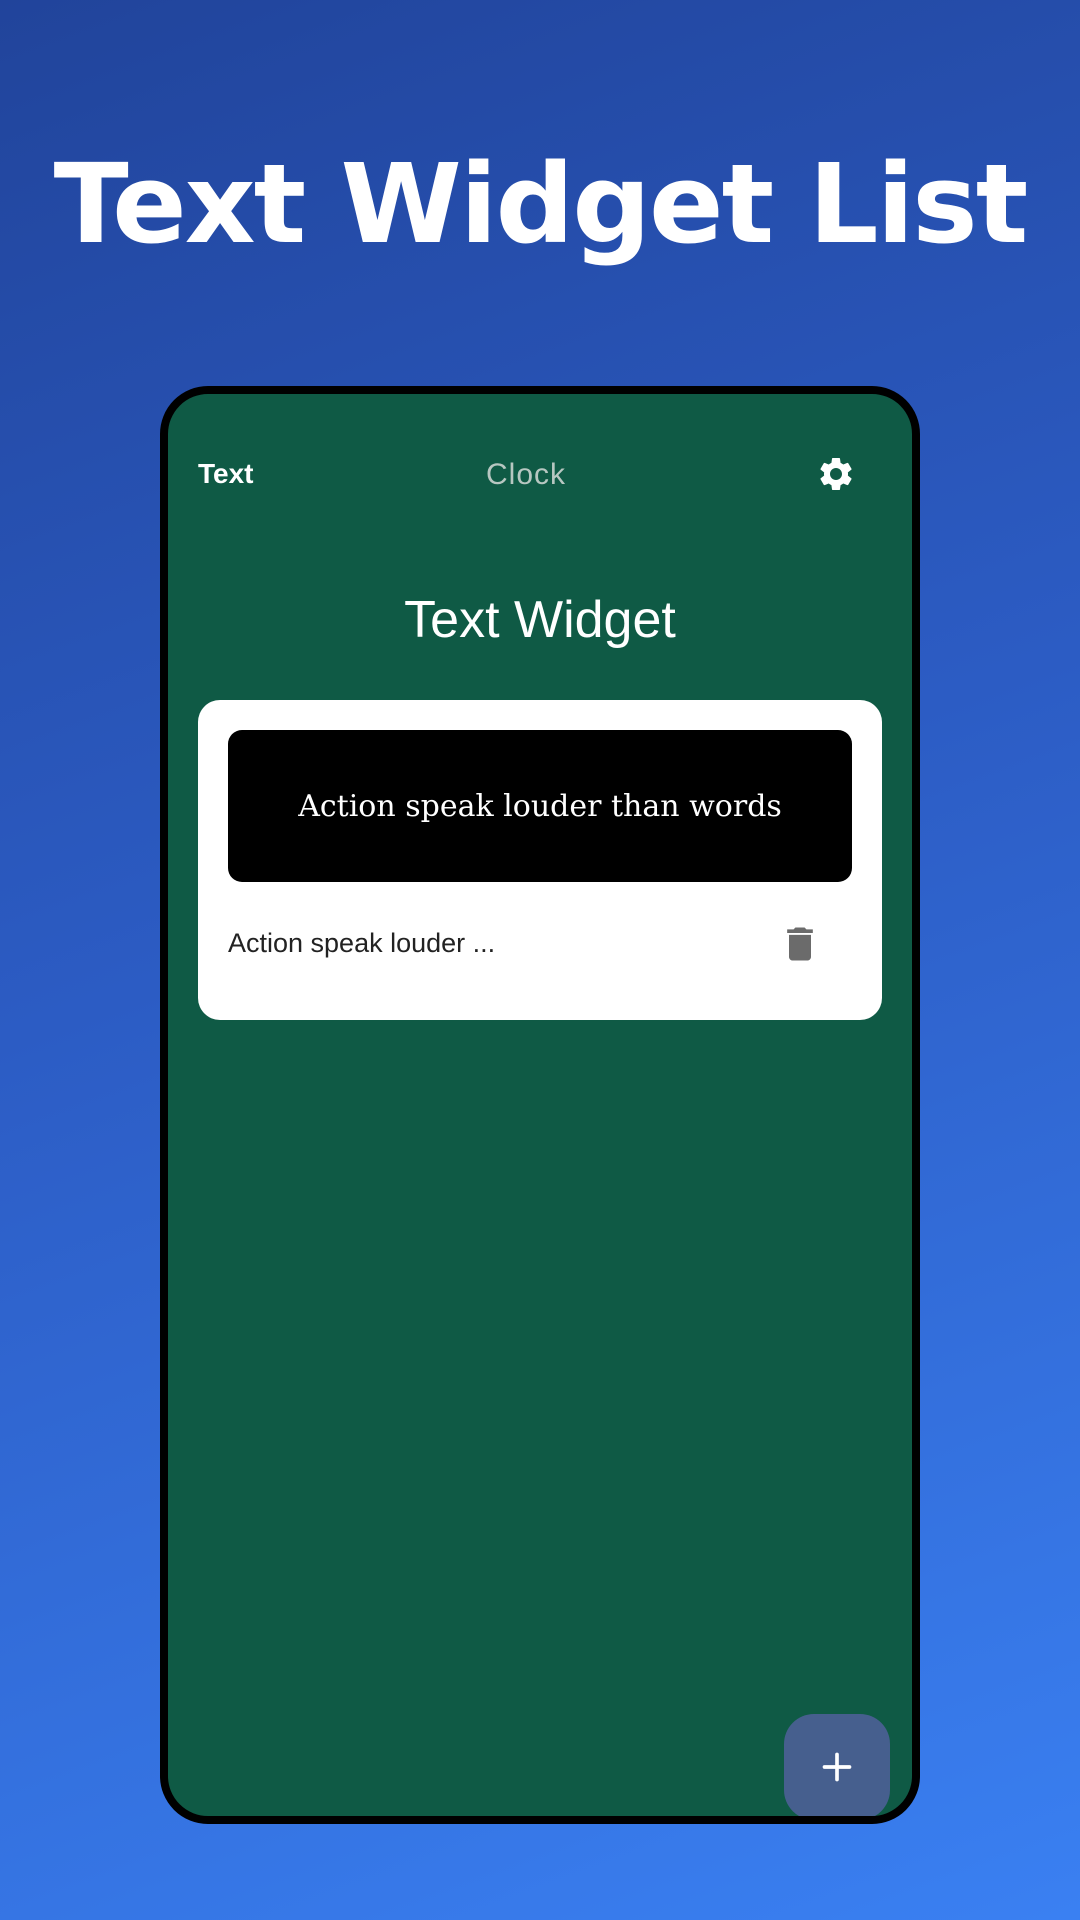  I want to click on tab-clock: Clock, so click(526, 475).